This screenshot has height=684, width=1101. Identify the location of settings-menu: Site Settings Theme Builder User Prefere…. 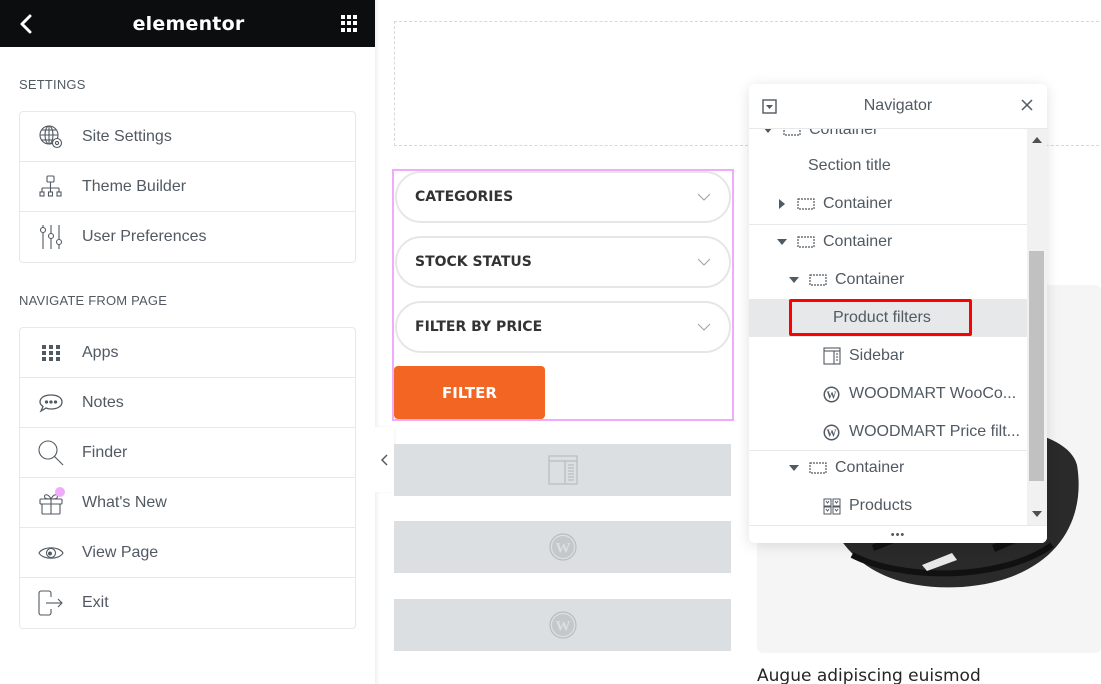
(187, 187).